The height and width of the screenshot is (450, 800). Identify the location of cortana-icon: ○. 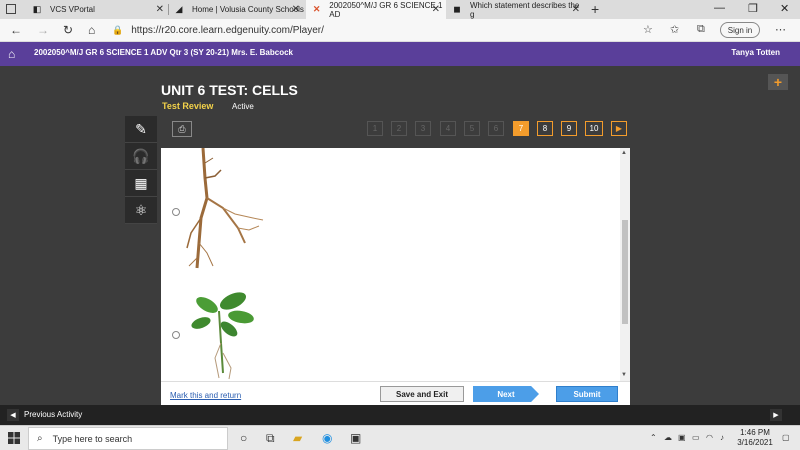
(243, 438).